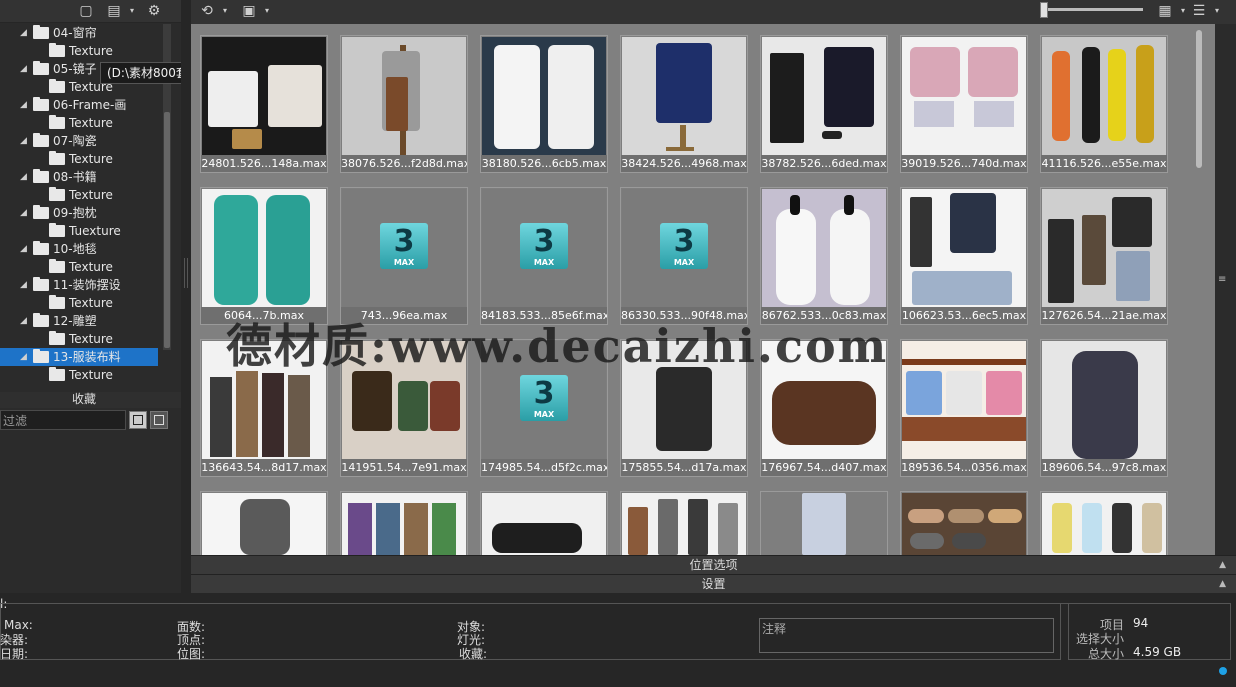 This screenshot has height=687, width=1236. I want to click on tree-folder-item: ◢ 07-陶瓷, so click(79, 141).